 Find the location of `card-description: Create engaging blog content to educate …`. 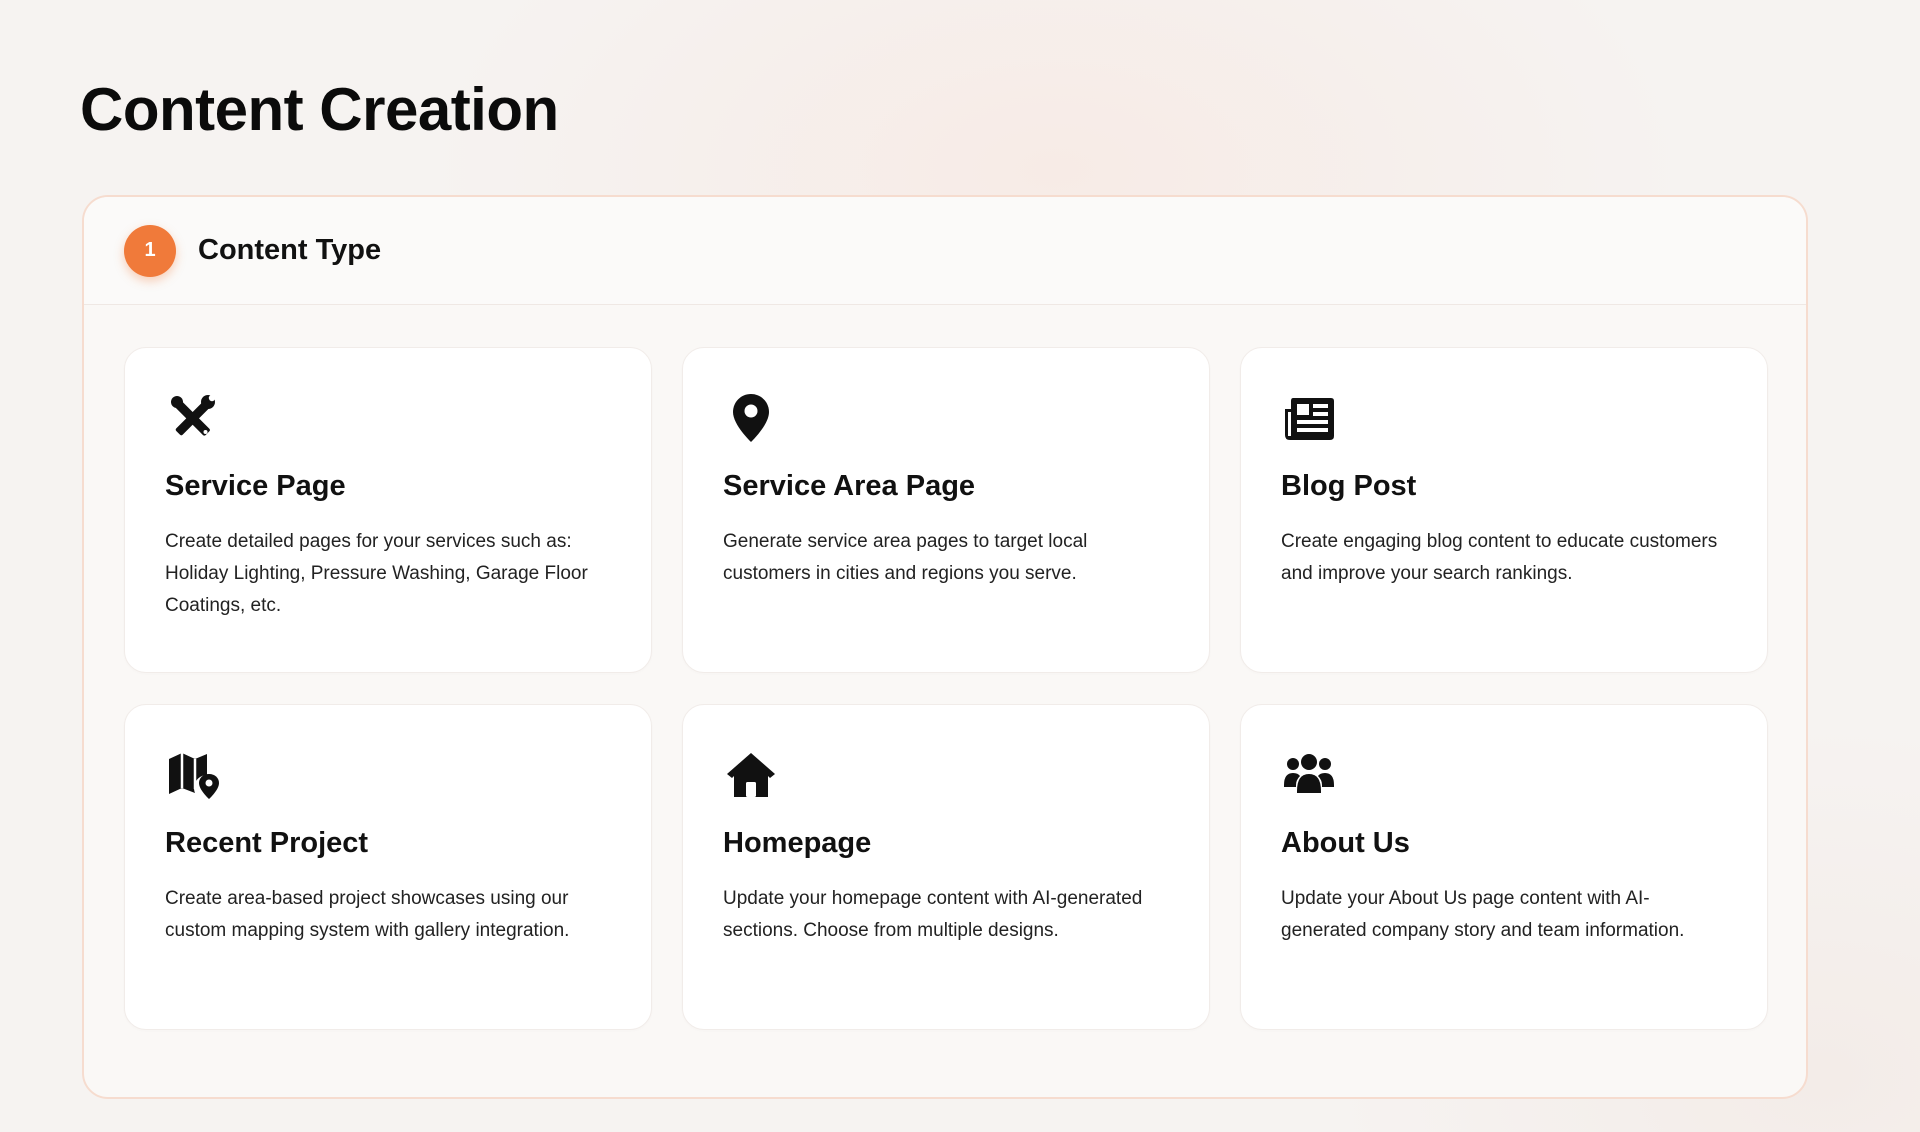

card-description: Create engaging blog content to educate … is located at coordinates (1499, 557).